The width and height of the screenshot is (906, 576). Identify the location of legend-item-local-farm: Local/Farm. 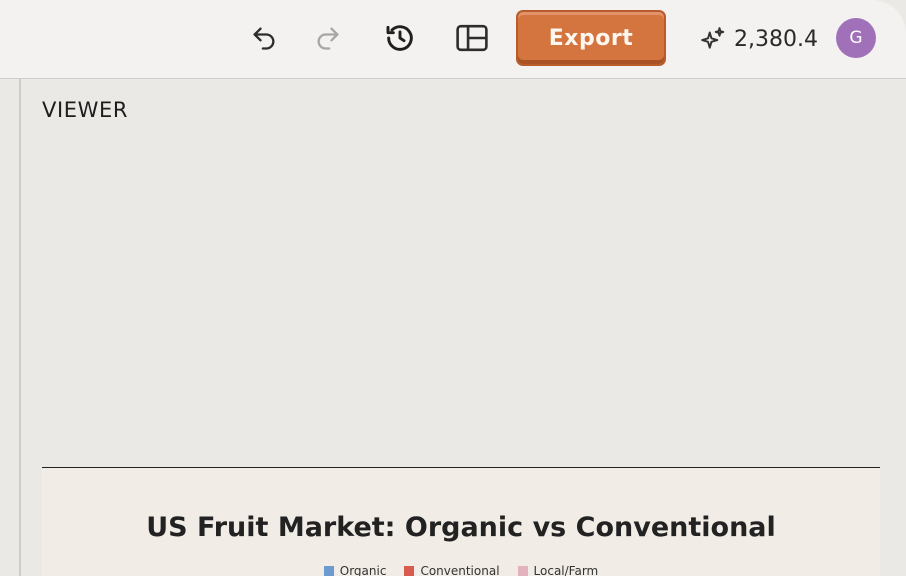
(558, 570).